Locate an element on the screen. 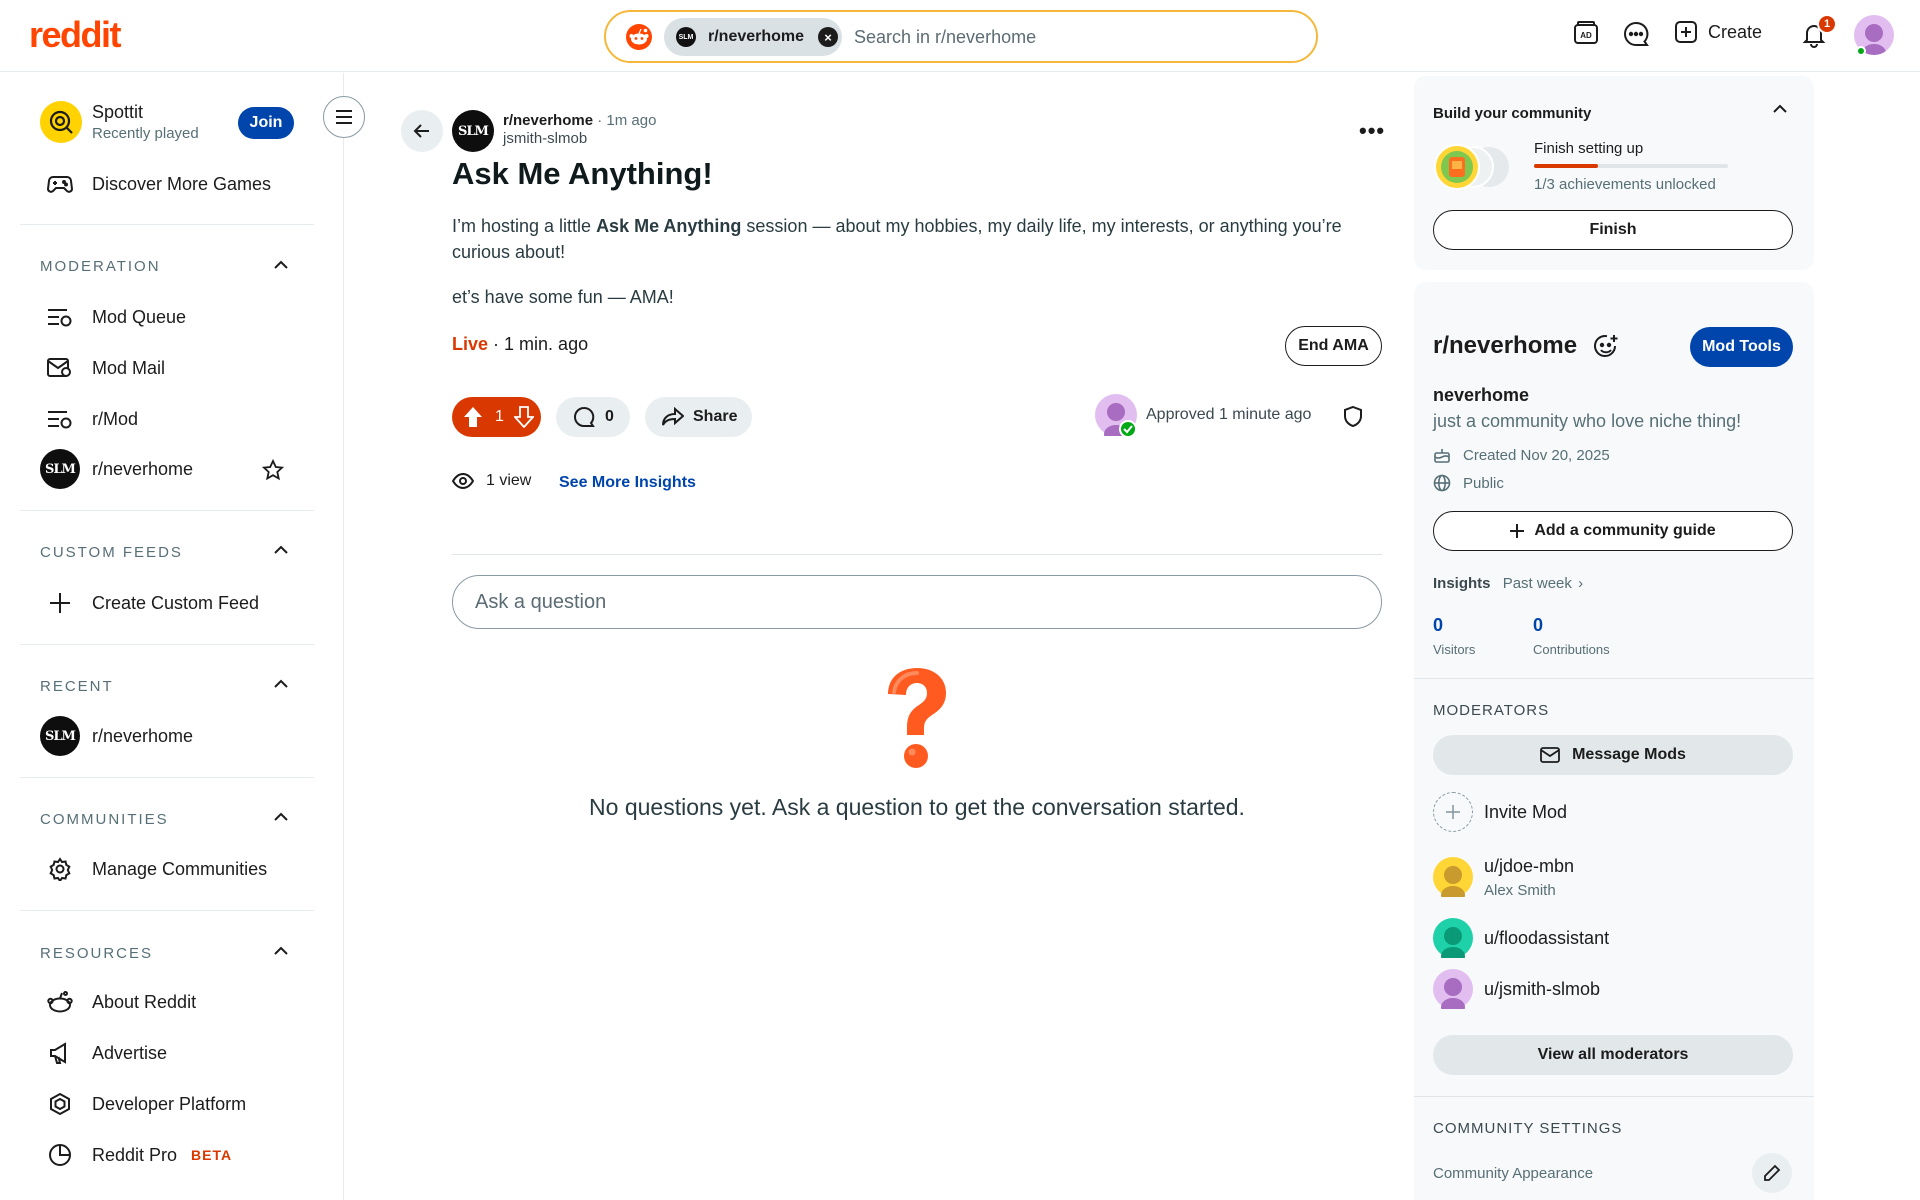 This screenshot has height=1200, width=1920. edit-appearance-button is located at coordinates (1772, 1173).